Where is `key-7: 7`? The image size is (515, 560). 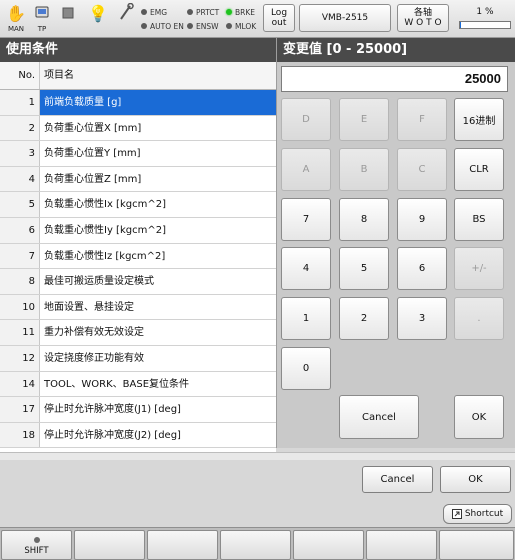
key-7: 7 is located at coordinates (306, 219).